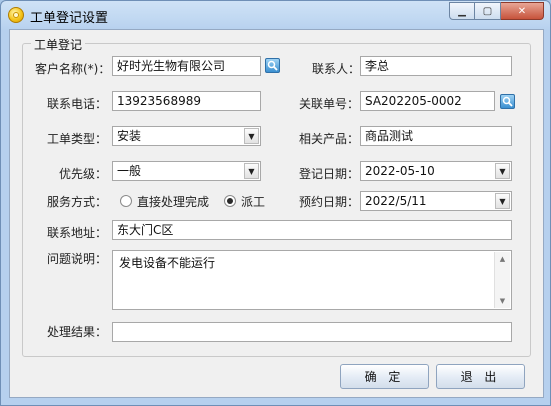  Describe the element at coordinates (58, 44) in the screenshot. I see `group-legend: 工单登记` at that location.